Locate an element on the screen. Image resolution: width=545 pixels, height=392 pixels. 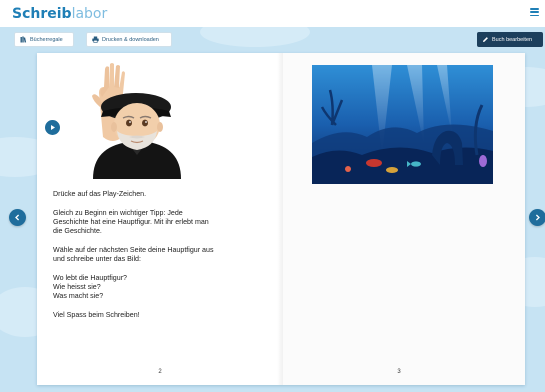
bookshelves-label: Bücherregale is located at coordinates (46, 39).